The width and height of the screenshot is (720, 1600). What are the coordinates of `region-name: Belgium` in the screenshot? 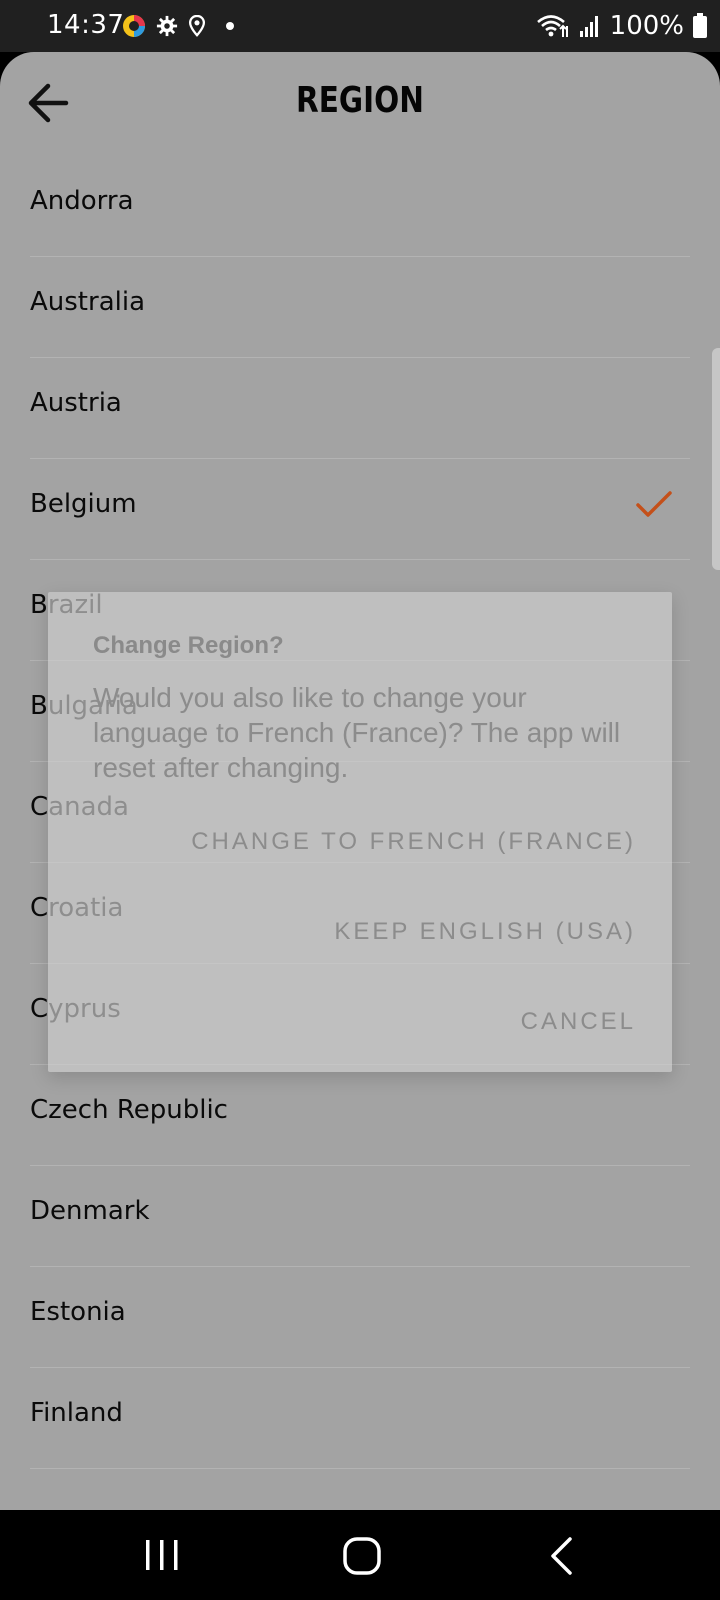 It's located at (83, 504).